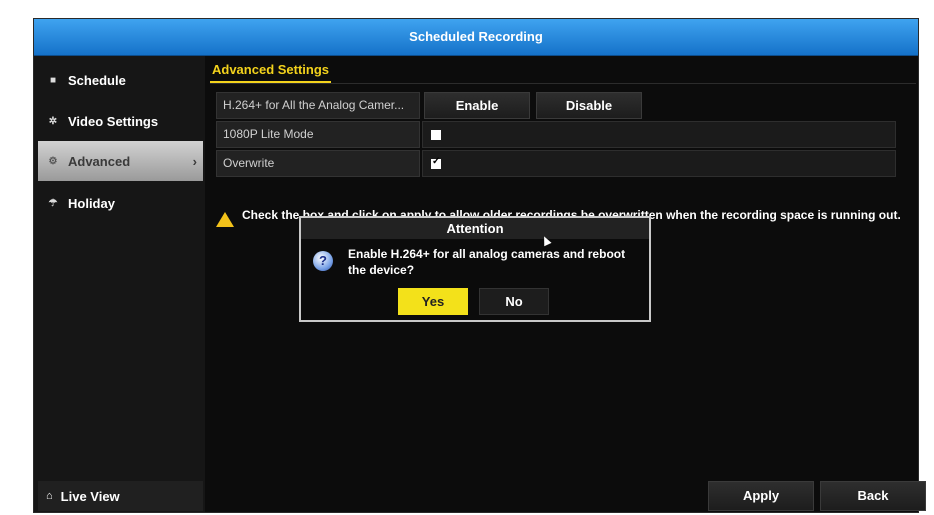 The width and height of the screenshot is (934, 515). What do you see at coordinates (318, 134) in the screenshot?
I see `lite-mode-label: 1080P Lite Mode` at bounding box center [318, 134].